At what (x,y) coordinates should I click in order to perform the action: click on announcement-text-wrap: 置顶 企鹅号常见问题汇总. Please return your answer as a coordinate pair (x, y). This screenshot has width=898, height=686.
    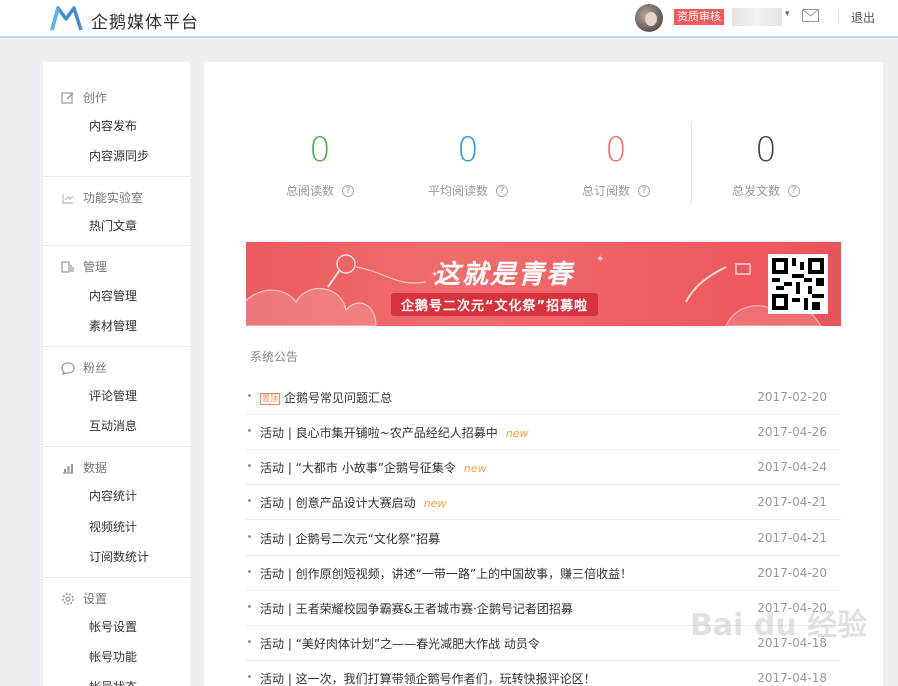
    Looking at the image, I should click on (326, 397).